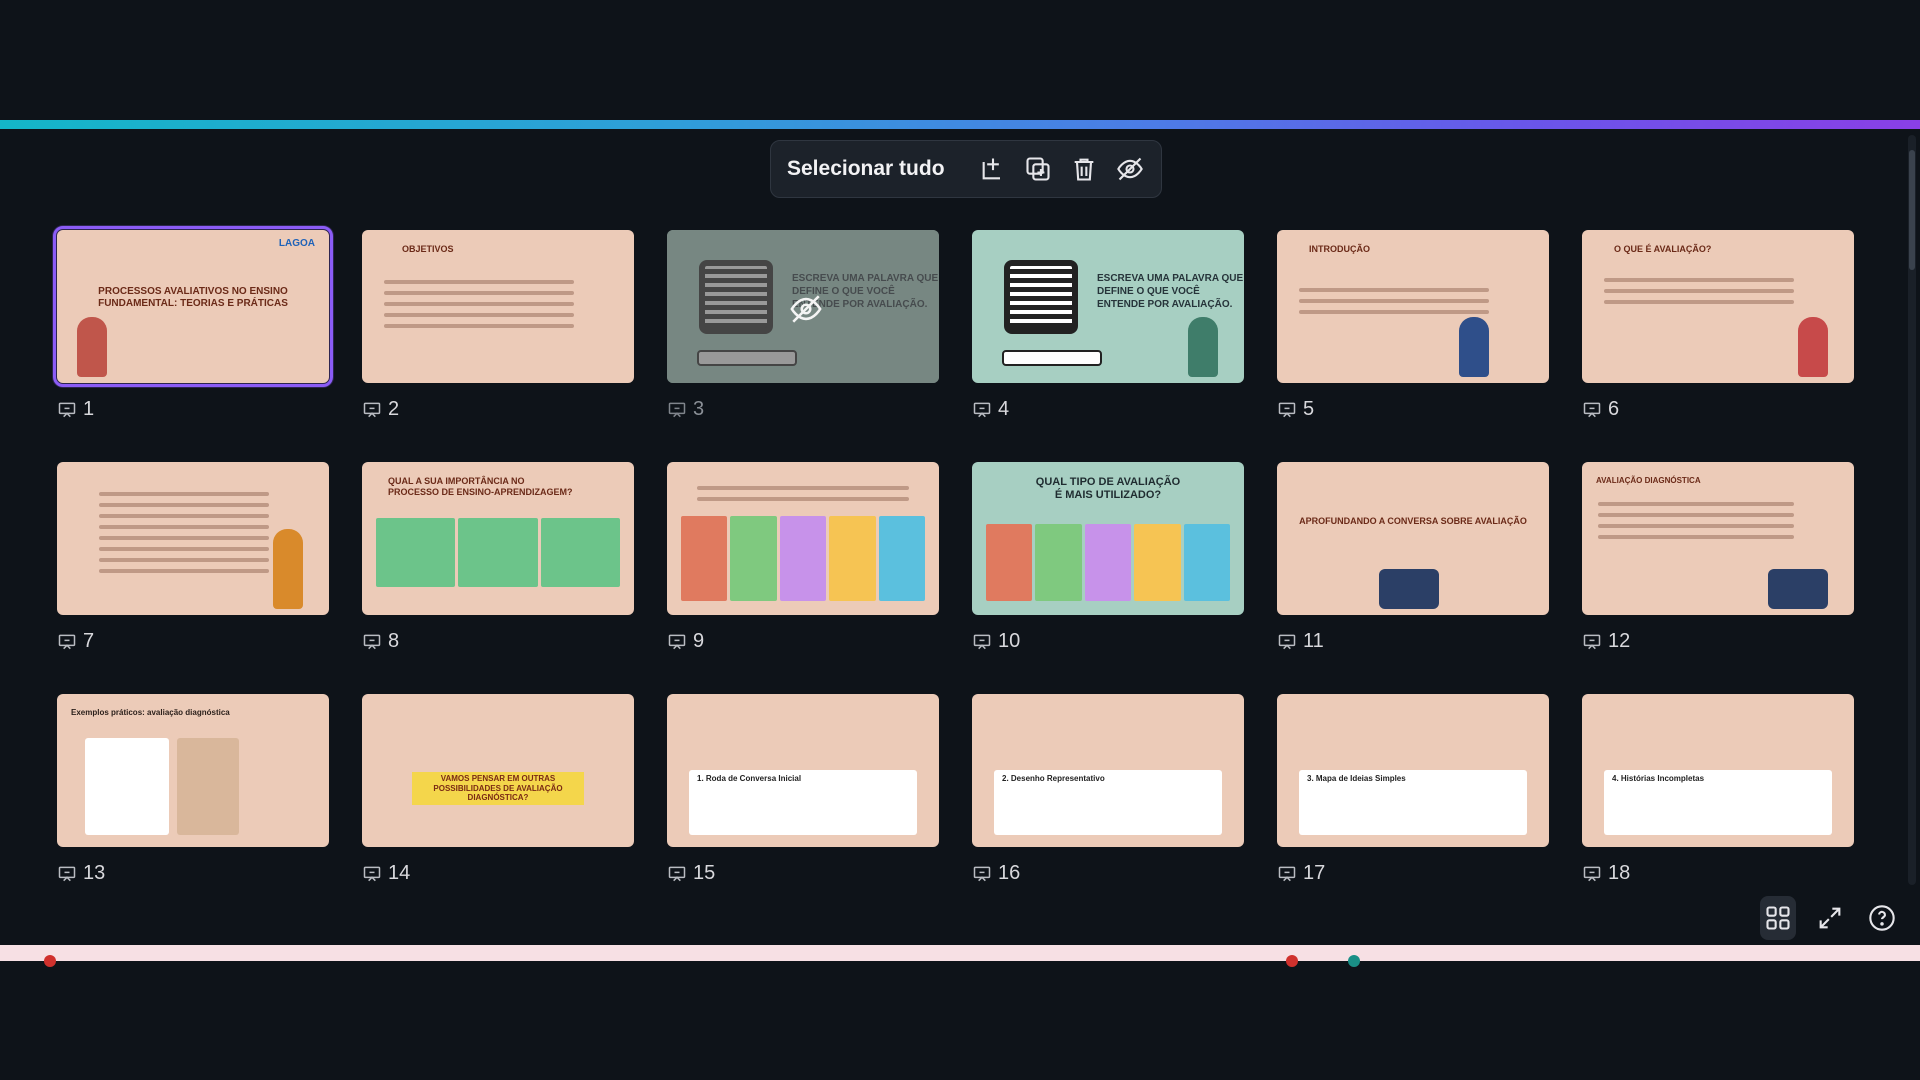 The width and height of the screenshot is (1920, 1080). I want to click on eye-off-icon, so click(1129, 169).